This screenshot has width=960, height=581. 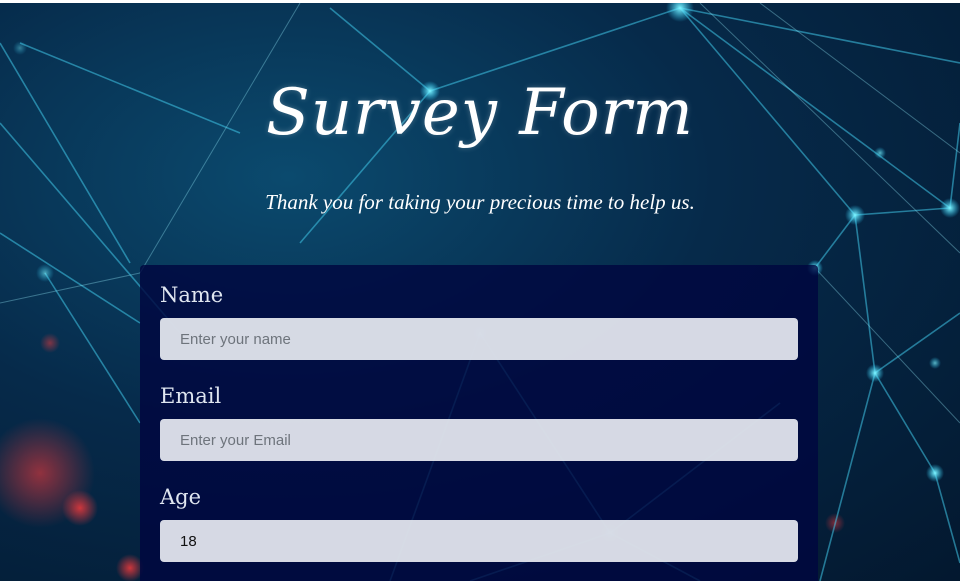 I want to click on age-input, so click(x=479, y=541).